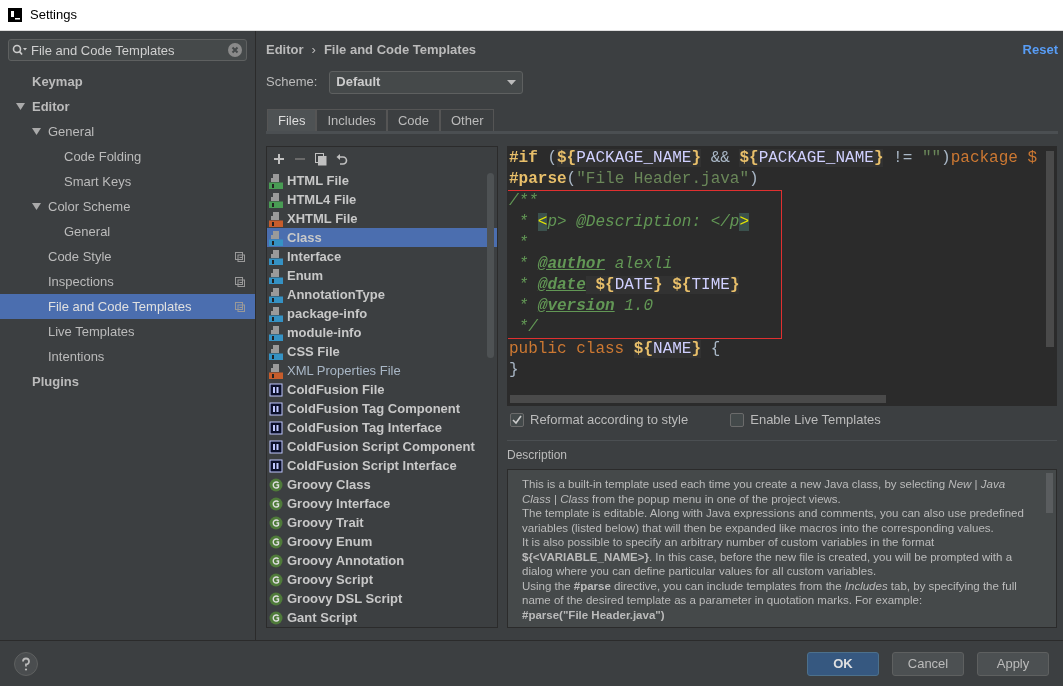  I want to click on tree-item: File and Code Templates, so click(127, 306).